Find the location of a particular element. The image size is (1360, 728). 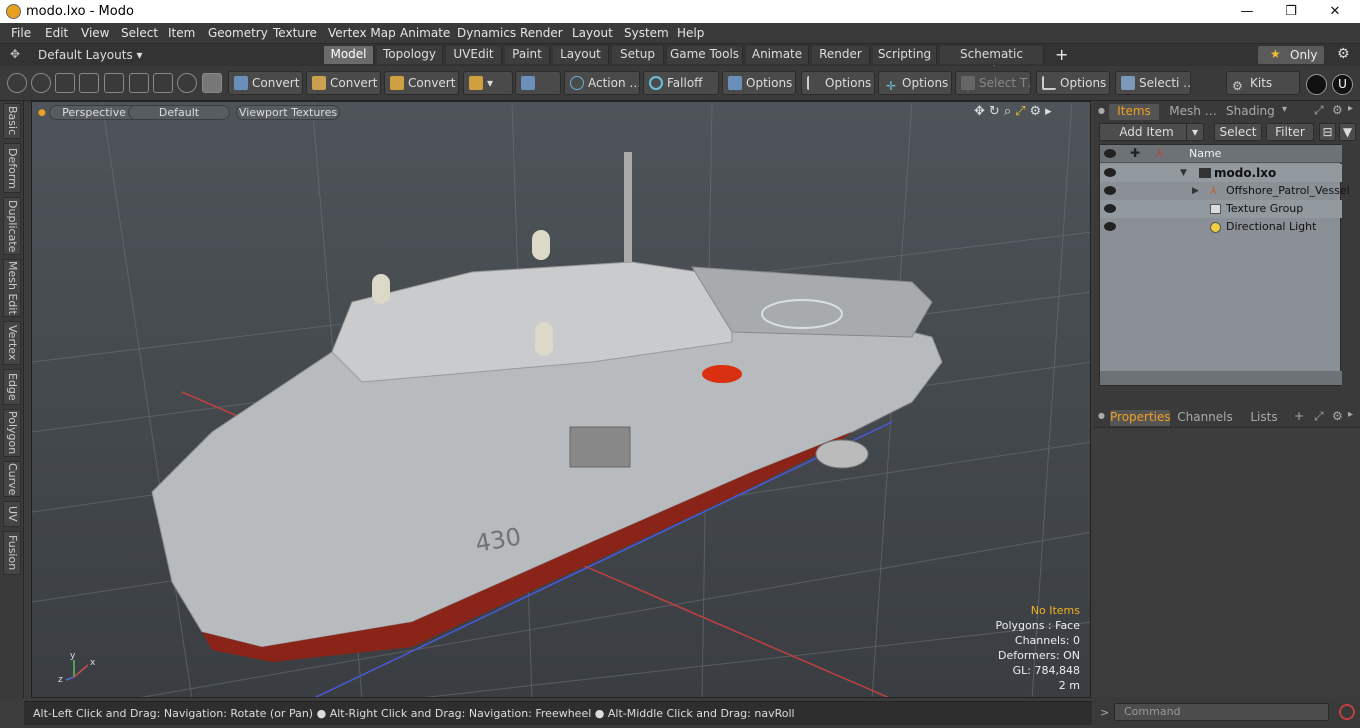

options-button-3: ✛ Options is located at coordinates (915, 83).